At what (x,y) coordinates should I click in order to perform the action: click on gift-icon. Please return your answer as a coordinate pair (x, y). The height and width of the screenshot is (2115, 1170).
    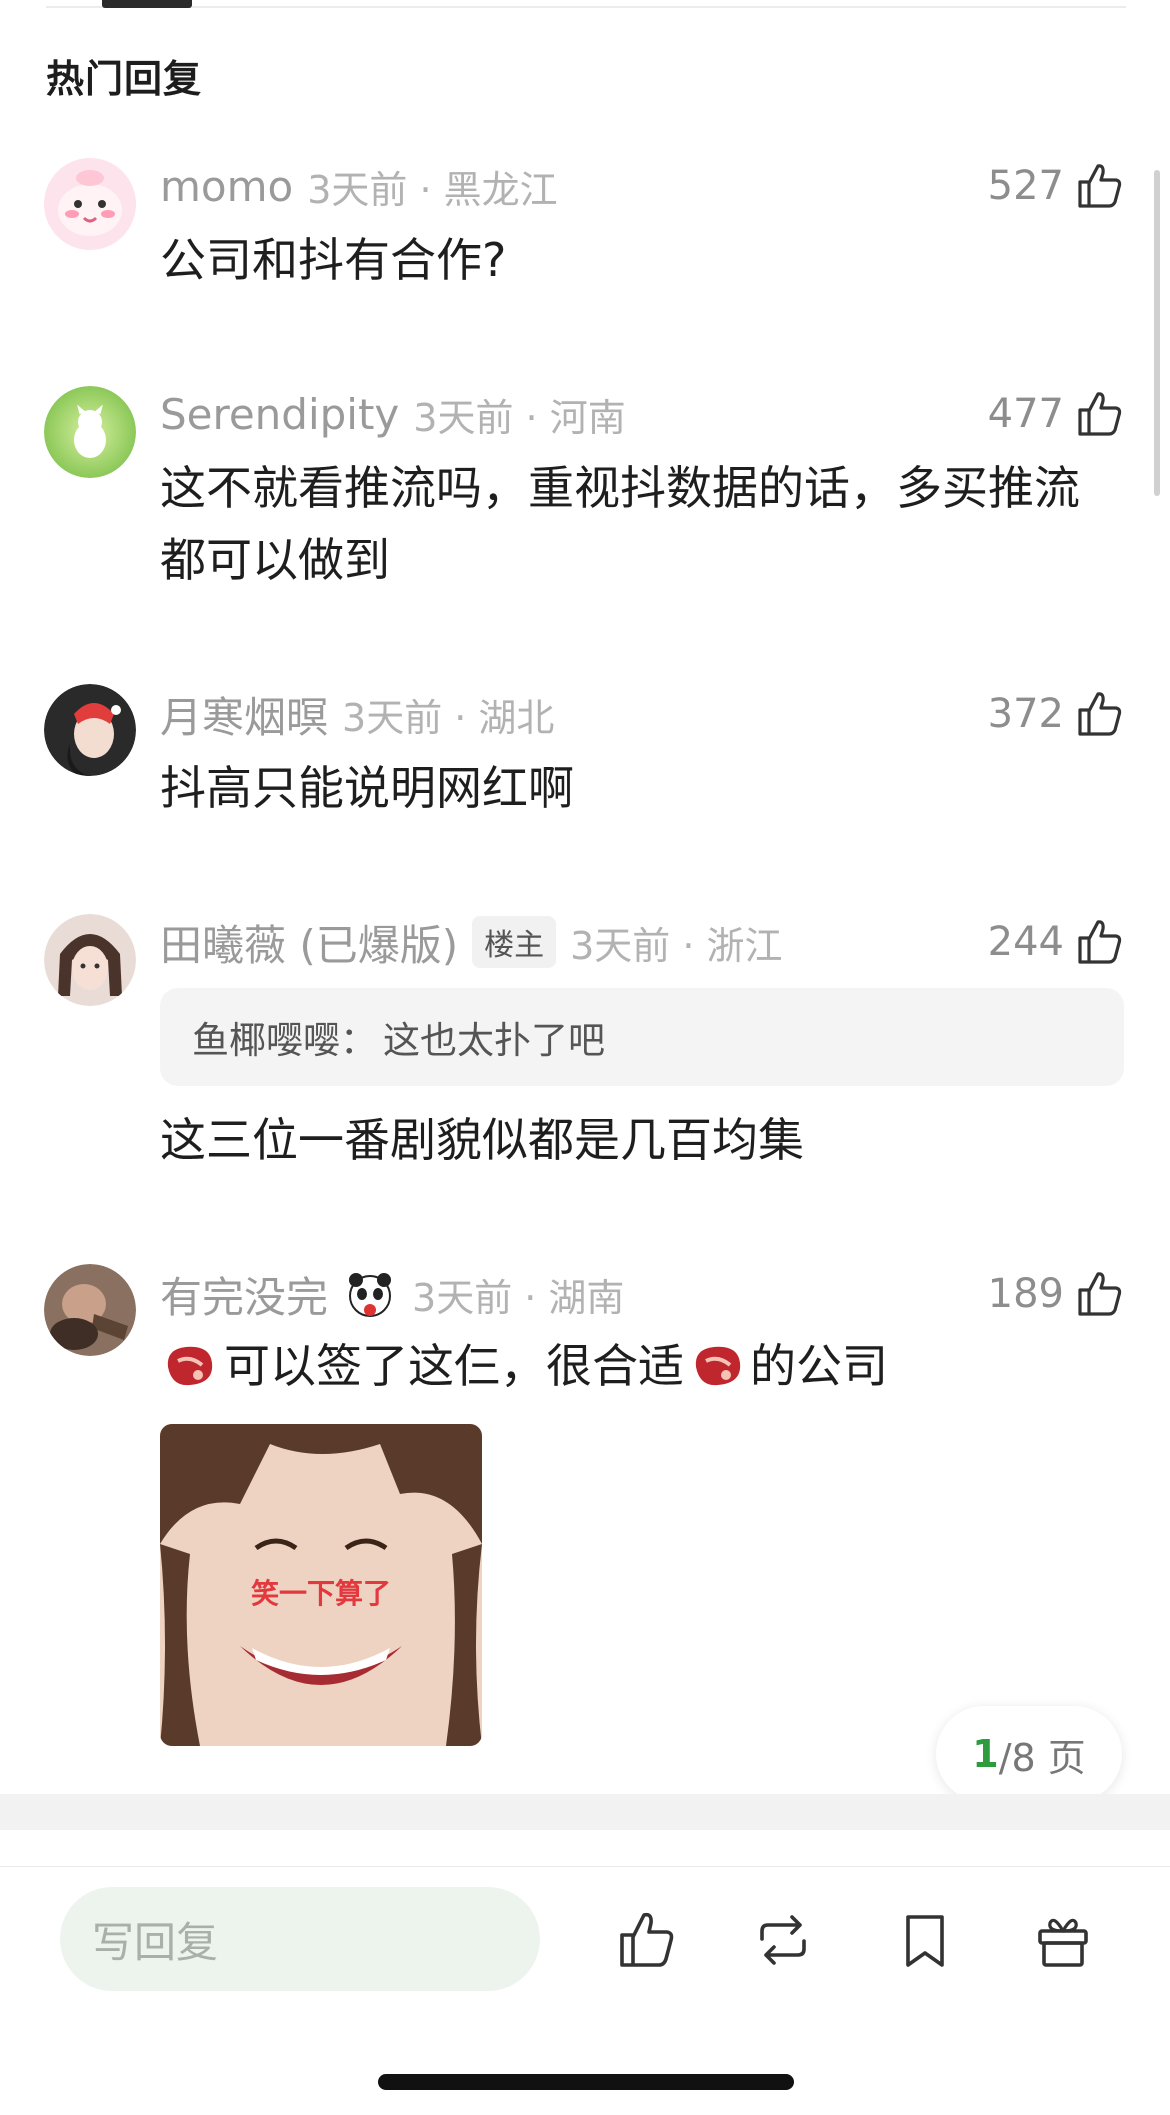
    Looking at the image, I should click on (1063, 1940).